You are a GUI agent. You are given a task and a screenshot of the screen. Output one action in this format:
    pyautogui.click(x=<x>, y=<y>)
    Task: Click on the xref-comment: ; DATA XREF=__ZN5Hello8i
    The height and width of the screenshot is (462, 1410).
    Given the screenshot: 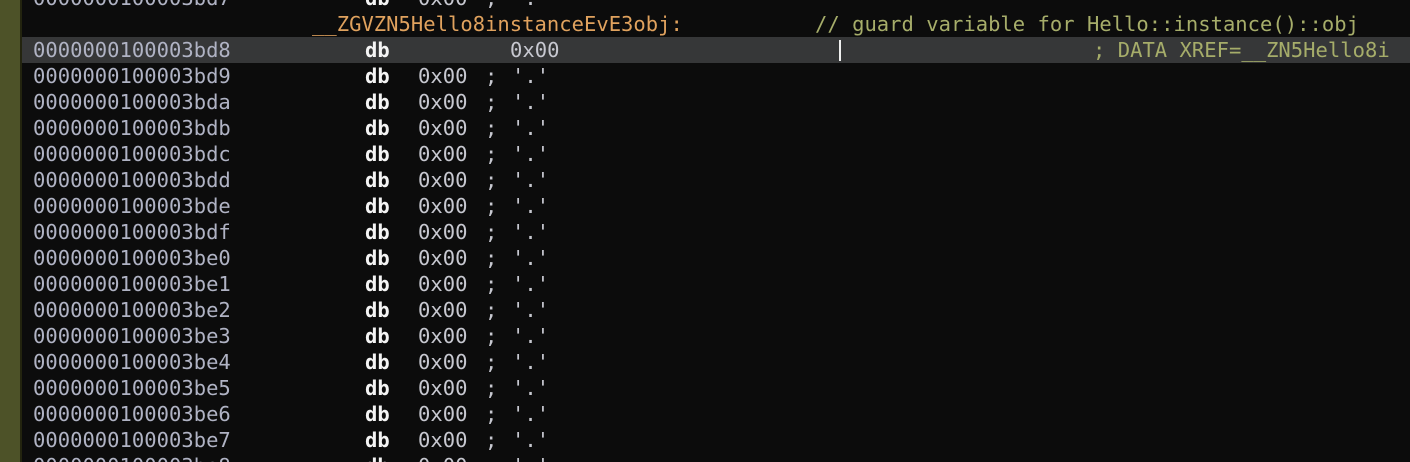 What is the action you would take?
    pyautogui.click(x=1241, y=50)
    